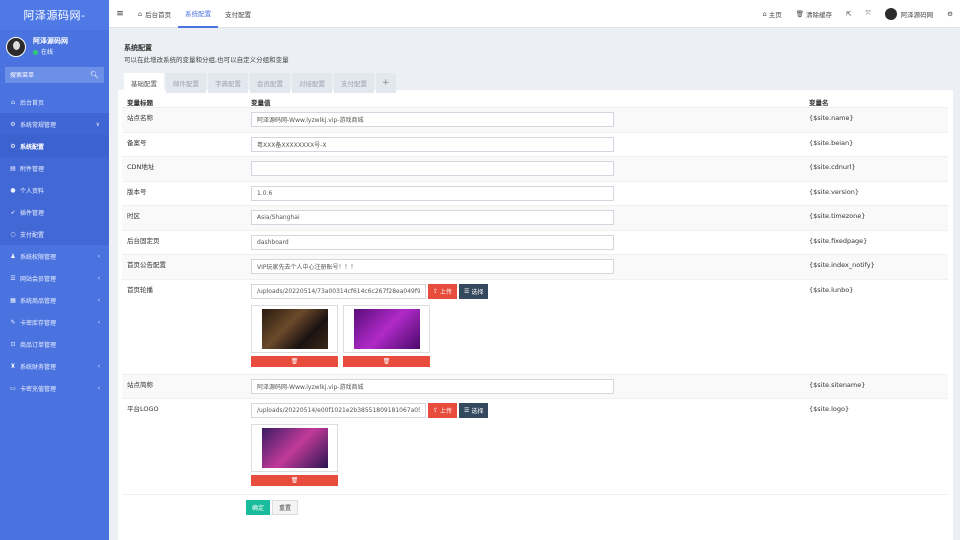 This screenshot has height=540, width=960. Describe the element at coordinates (228, 83) in the screenshot. I see `tab-dictionary: 字典配置` at that location.